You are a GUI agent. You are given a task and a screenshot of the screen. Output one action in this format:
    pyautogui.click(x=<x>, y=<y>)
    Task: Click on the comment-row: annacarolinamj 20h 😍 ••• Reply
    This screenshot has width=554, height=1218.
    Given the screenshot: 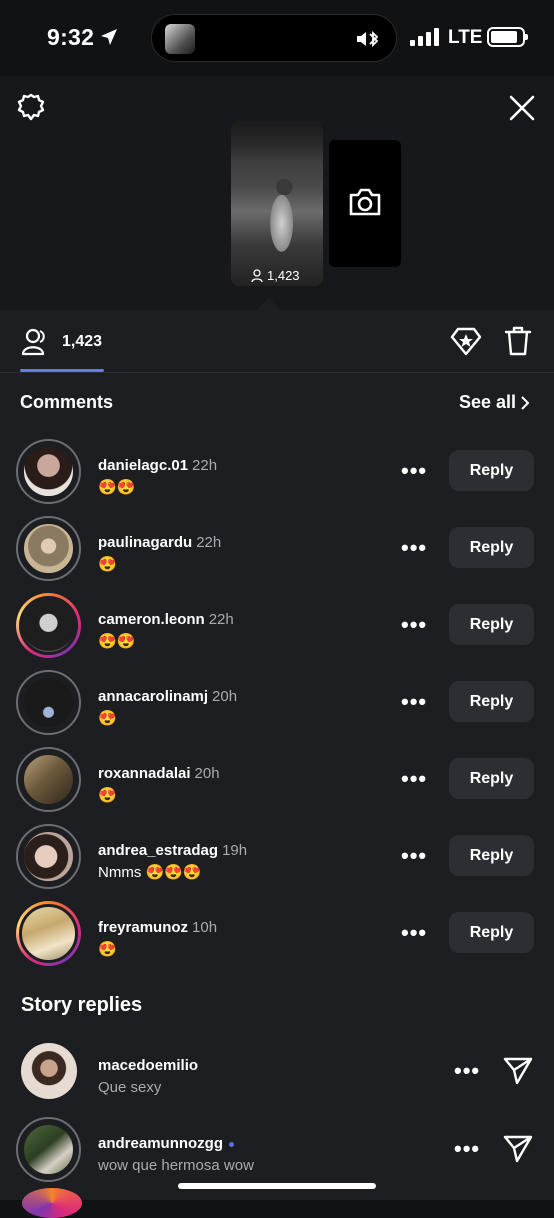 What is the action you would take?
    pyautogui.click(x=277, y=706)
    